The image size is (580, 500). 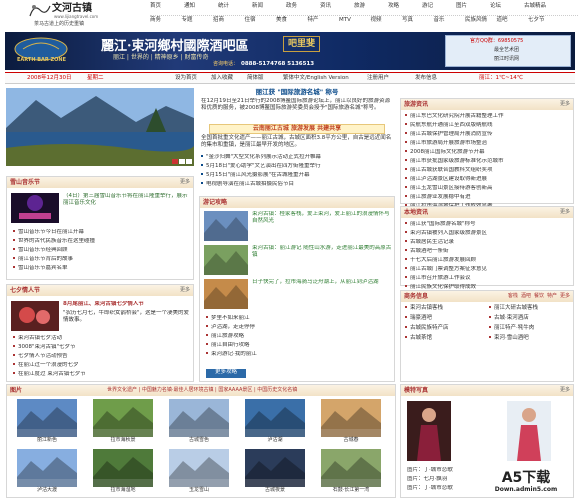 I want to click on list-item: 在丽江度过 束河古镇七夕节, so click(x=102, y=375).